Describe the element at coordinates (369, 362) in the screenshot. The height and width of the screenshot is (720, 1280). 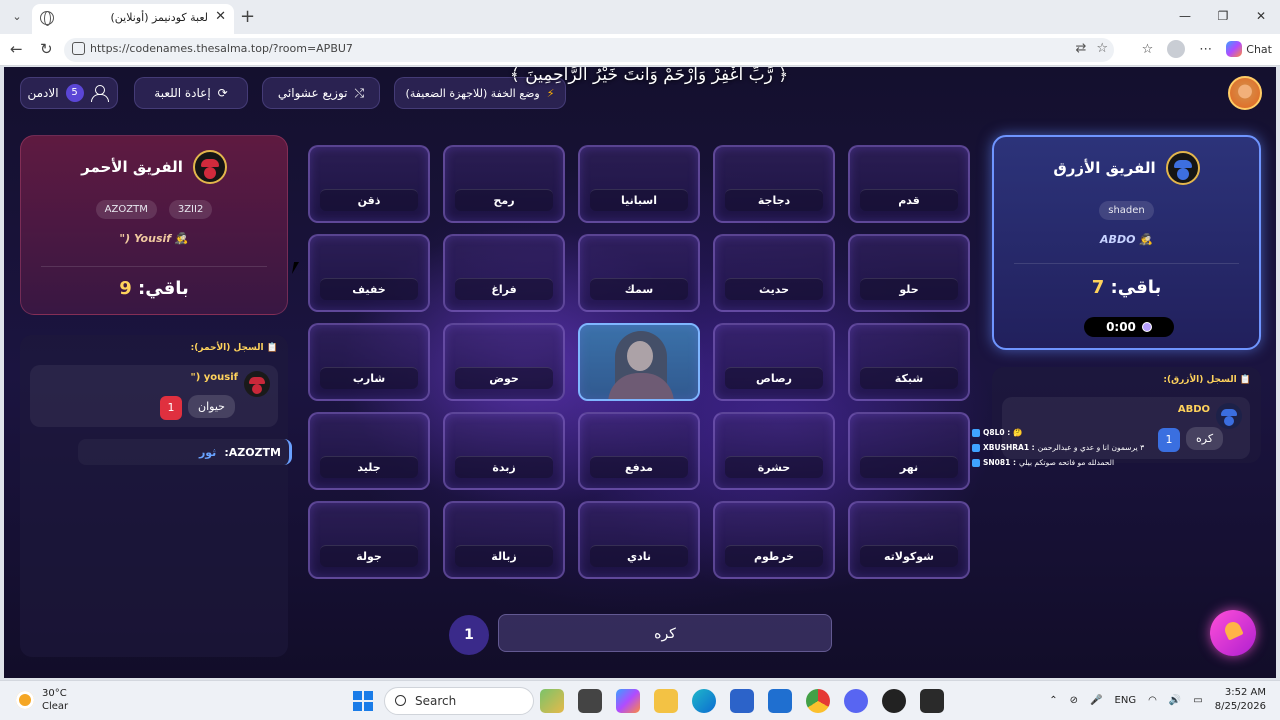
I see `word-card: شارب` at that location.